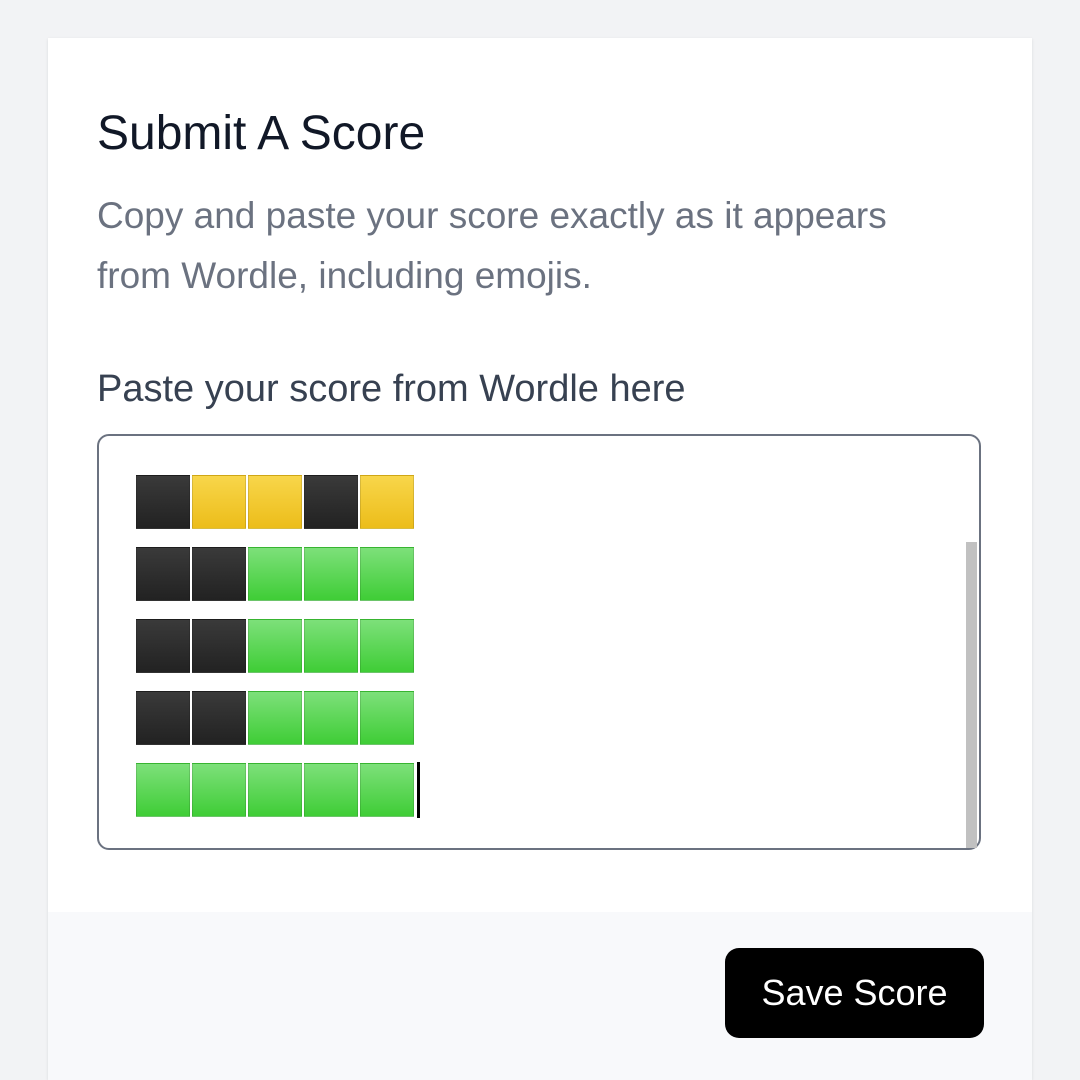 The width and height of the screenshot is (1080, 1080). I want to click on page-title: Submit A Score, so click(261, 133).